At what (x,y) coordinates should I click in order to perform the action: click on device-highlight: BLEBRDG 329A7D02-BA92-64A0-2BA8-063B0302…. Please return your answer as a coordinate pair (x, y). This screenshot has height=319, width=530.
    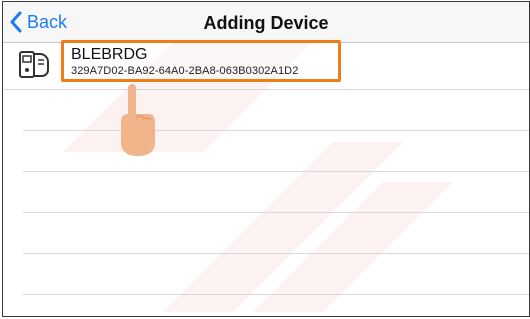
    Looking at the image, I should click on (201, 61).